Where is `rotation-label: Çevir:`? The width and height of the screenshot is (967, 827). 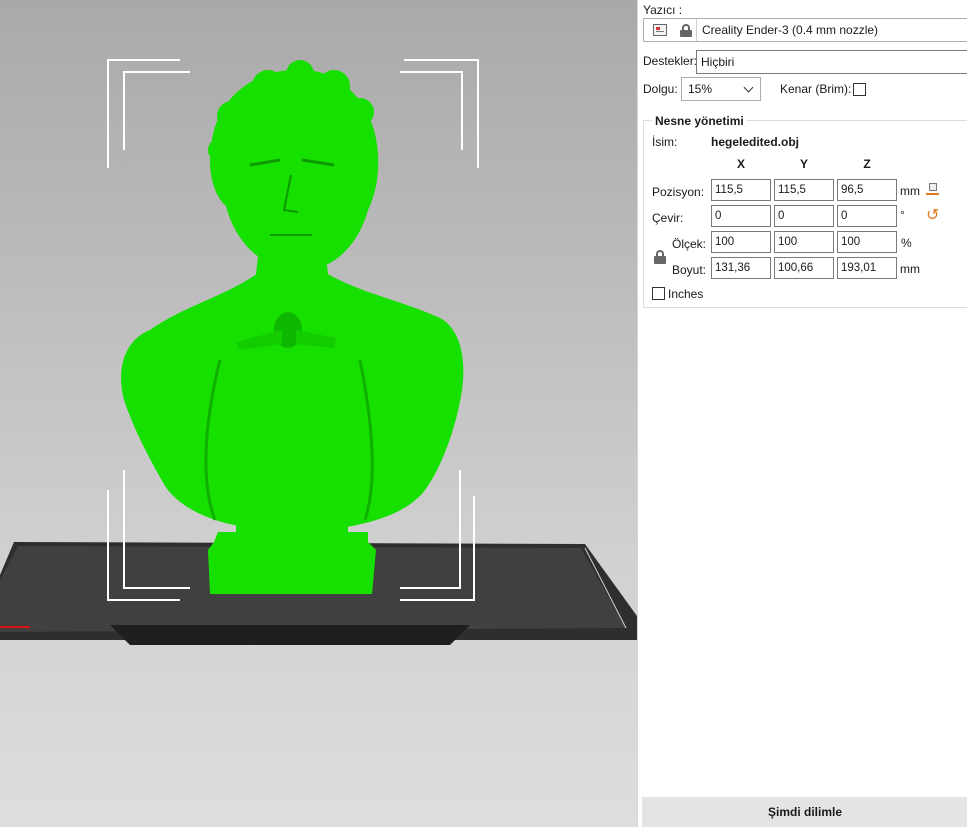
rotation-label: Çevir: is located at coordinates (668, 218).